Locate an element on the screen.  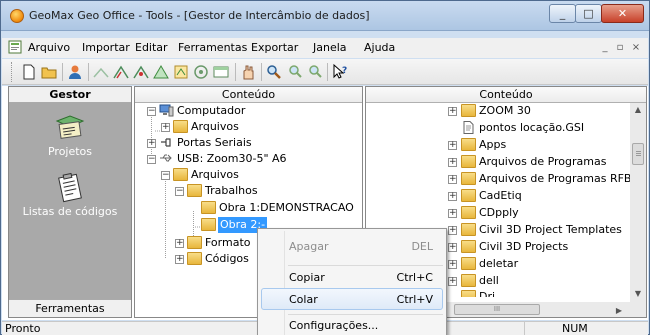
tree-node-label: Arquivos de Programas is located at coordinates (543, 161).